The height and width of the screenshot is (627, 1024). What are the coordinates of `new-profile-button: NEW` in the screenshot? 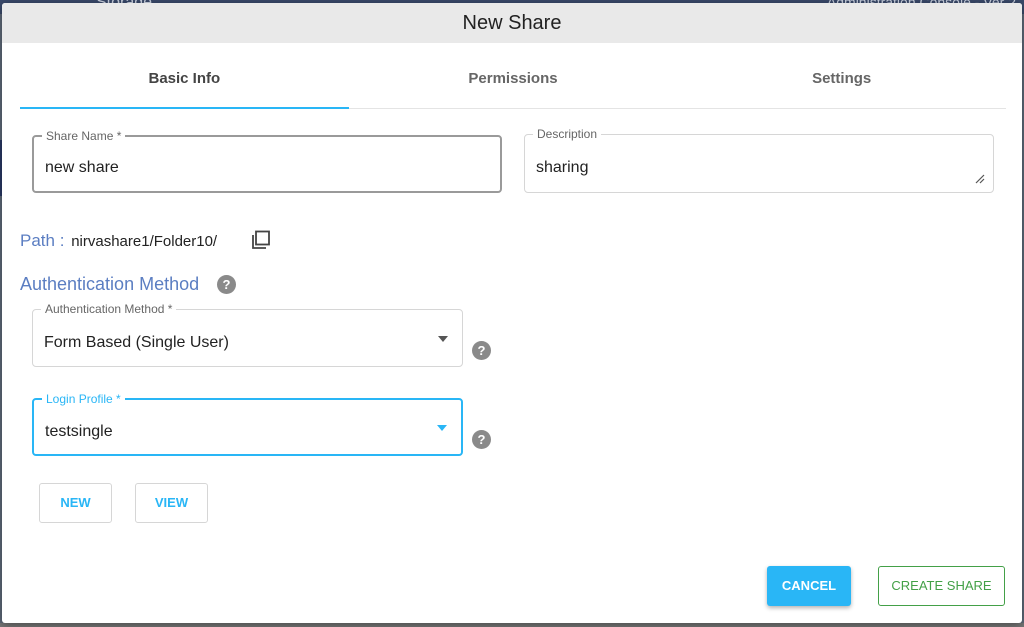 It's located at (75, 503).